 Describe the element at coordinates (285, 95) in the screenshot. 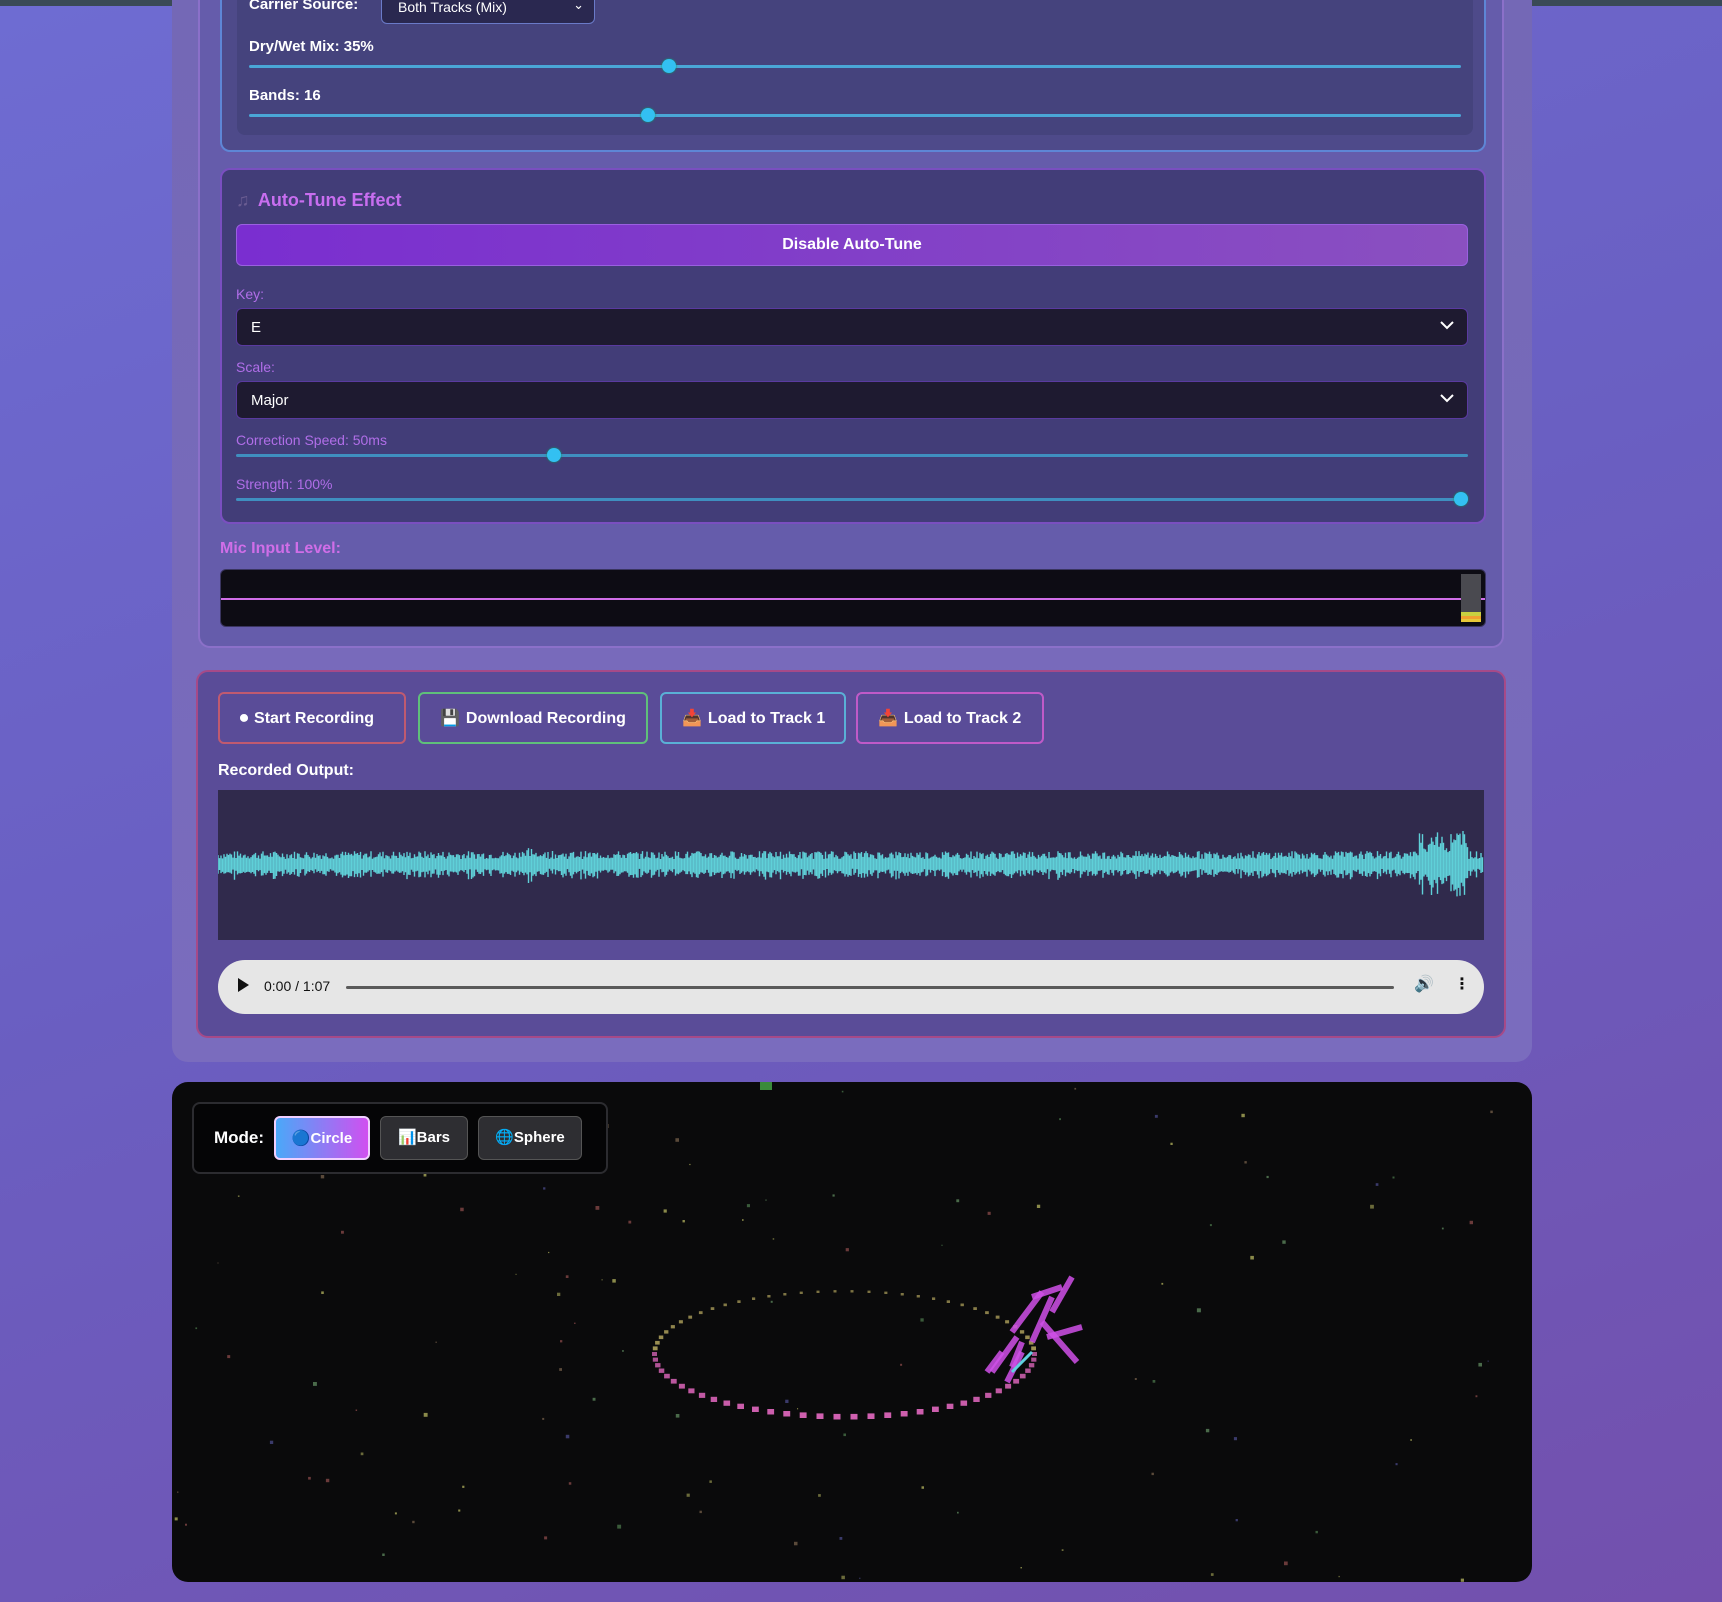

I see `bands-label: Bands: 16` at that location.